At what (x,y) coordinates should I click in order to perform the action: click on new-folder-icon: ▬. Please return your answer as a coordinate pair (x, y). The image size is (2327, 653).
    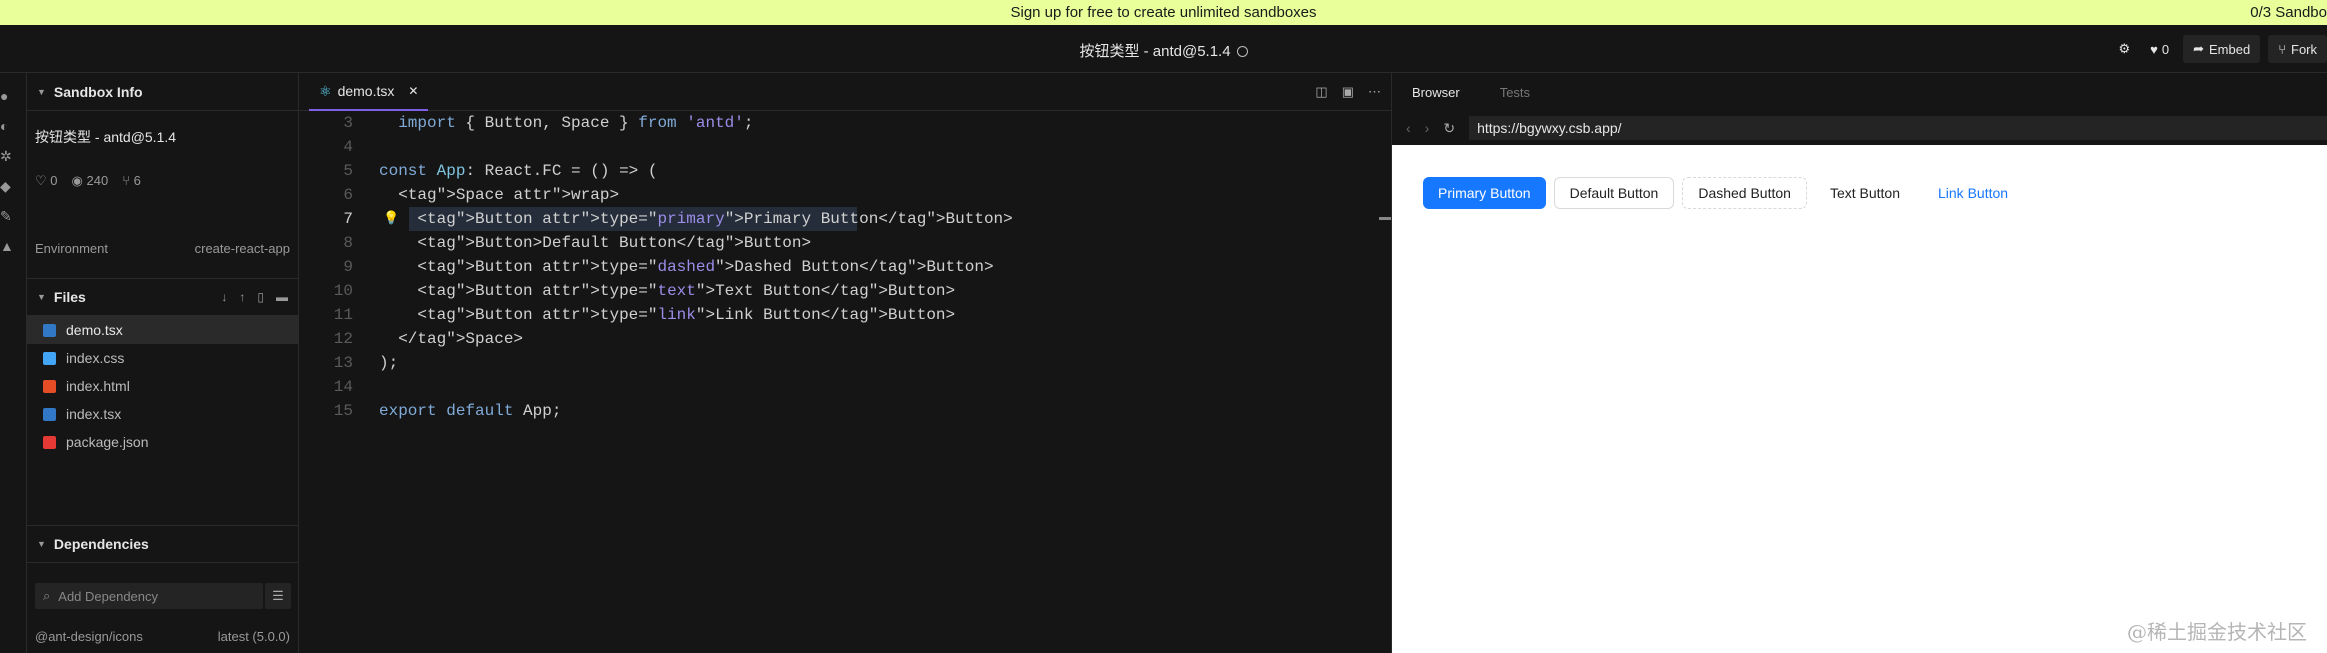
    Looking at the image, I should click on (282, 297).